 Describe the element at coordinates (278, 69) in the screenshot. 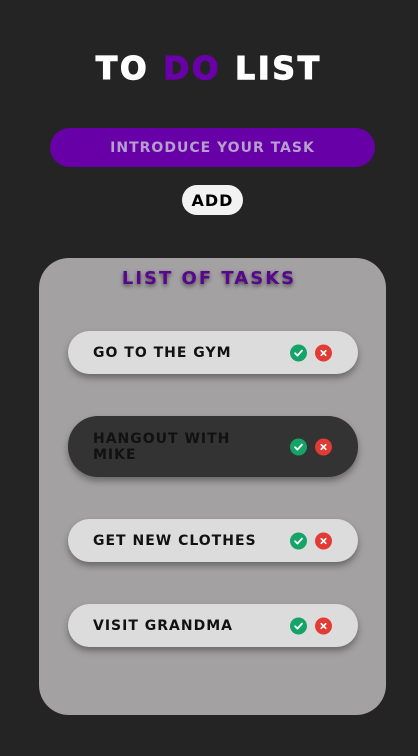

I see `title-word-list: LIST` at that location.